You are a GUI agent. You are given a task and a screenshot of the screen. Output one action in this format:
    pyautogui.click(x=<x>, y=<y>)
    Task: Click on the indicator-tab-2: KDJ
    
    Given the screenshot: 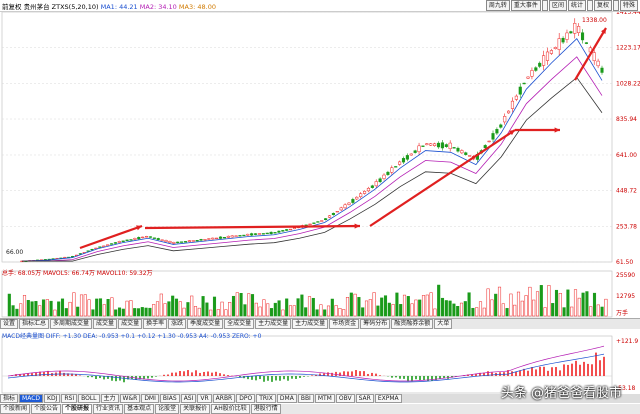 What is the action you would take?
    pyautogui.click(x=52, y=398)
    